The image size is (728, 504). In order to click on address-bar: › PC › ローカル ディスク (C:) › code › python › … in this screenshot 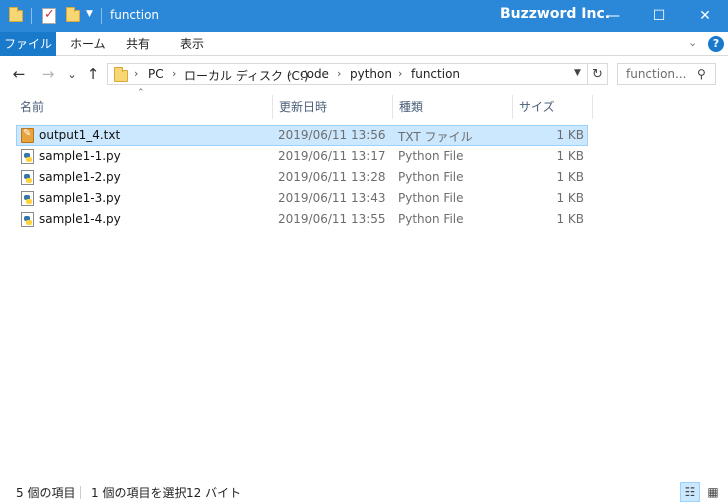, I will do `click(347, 74)`.